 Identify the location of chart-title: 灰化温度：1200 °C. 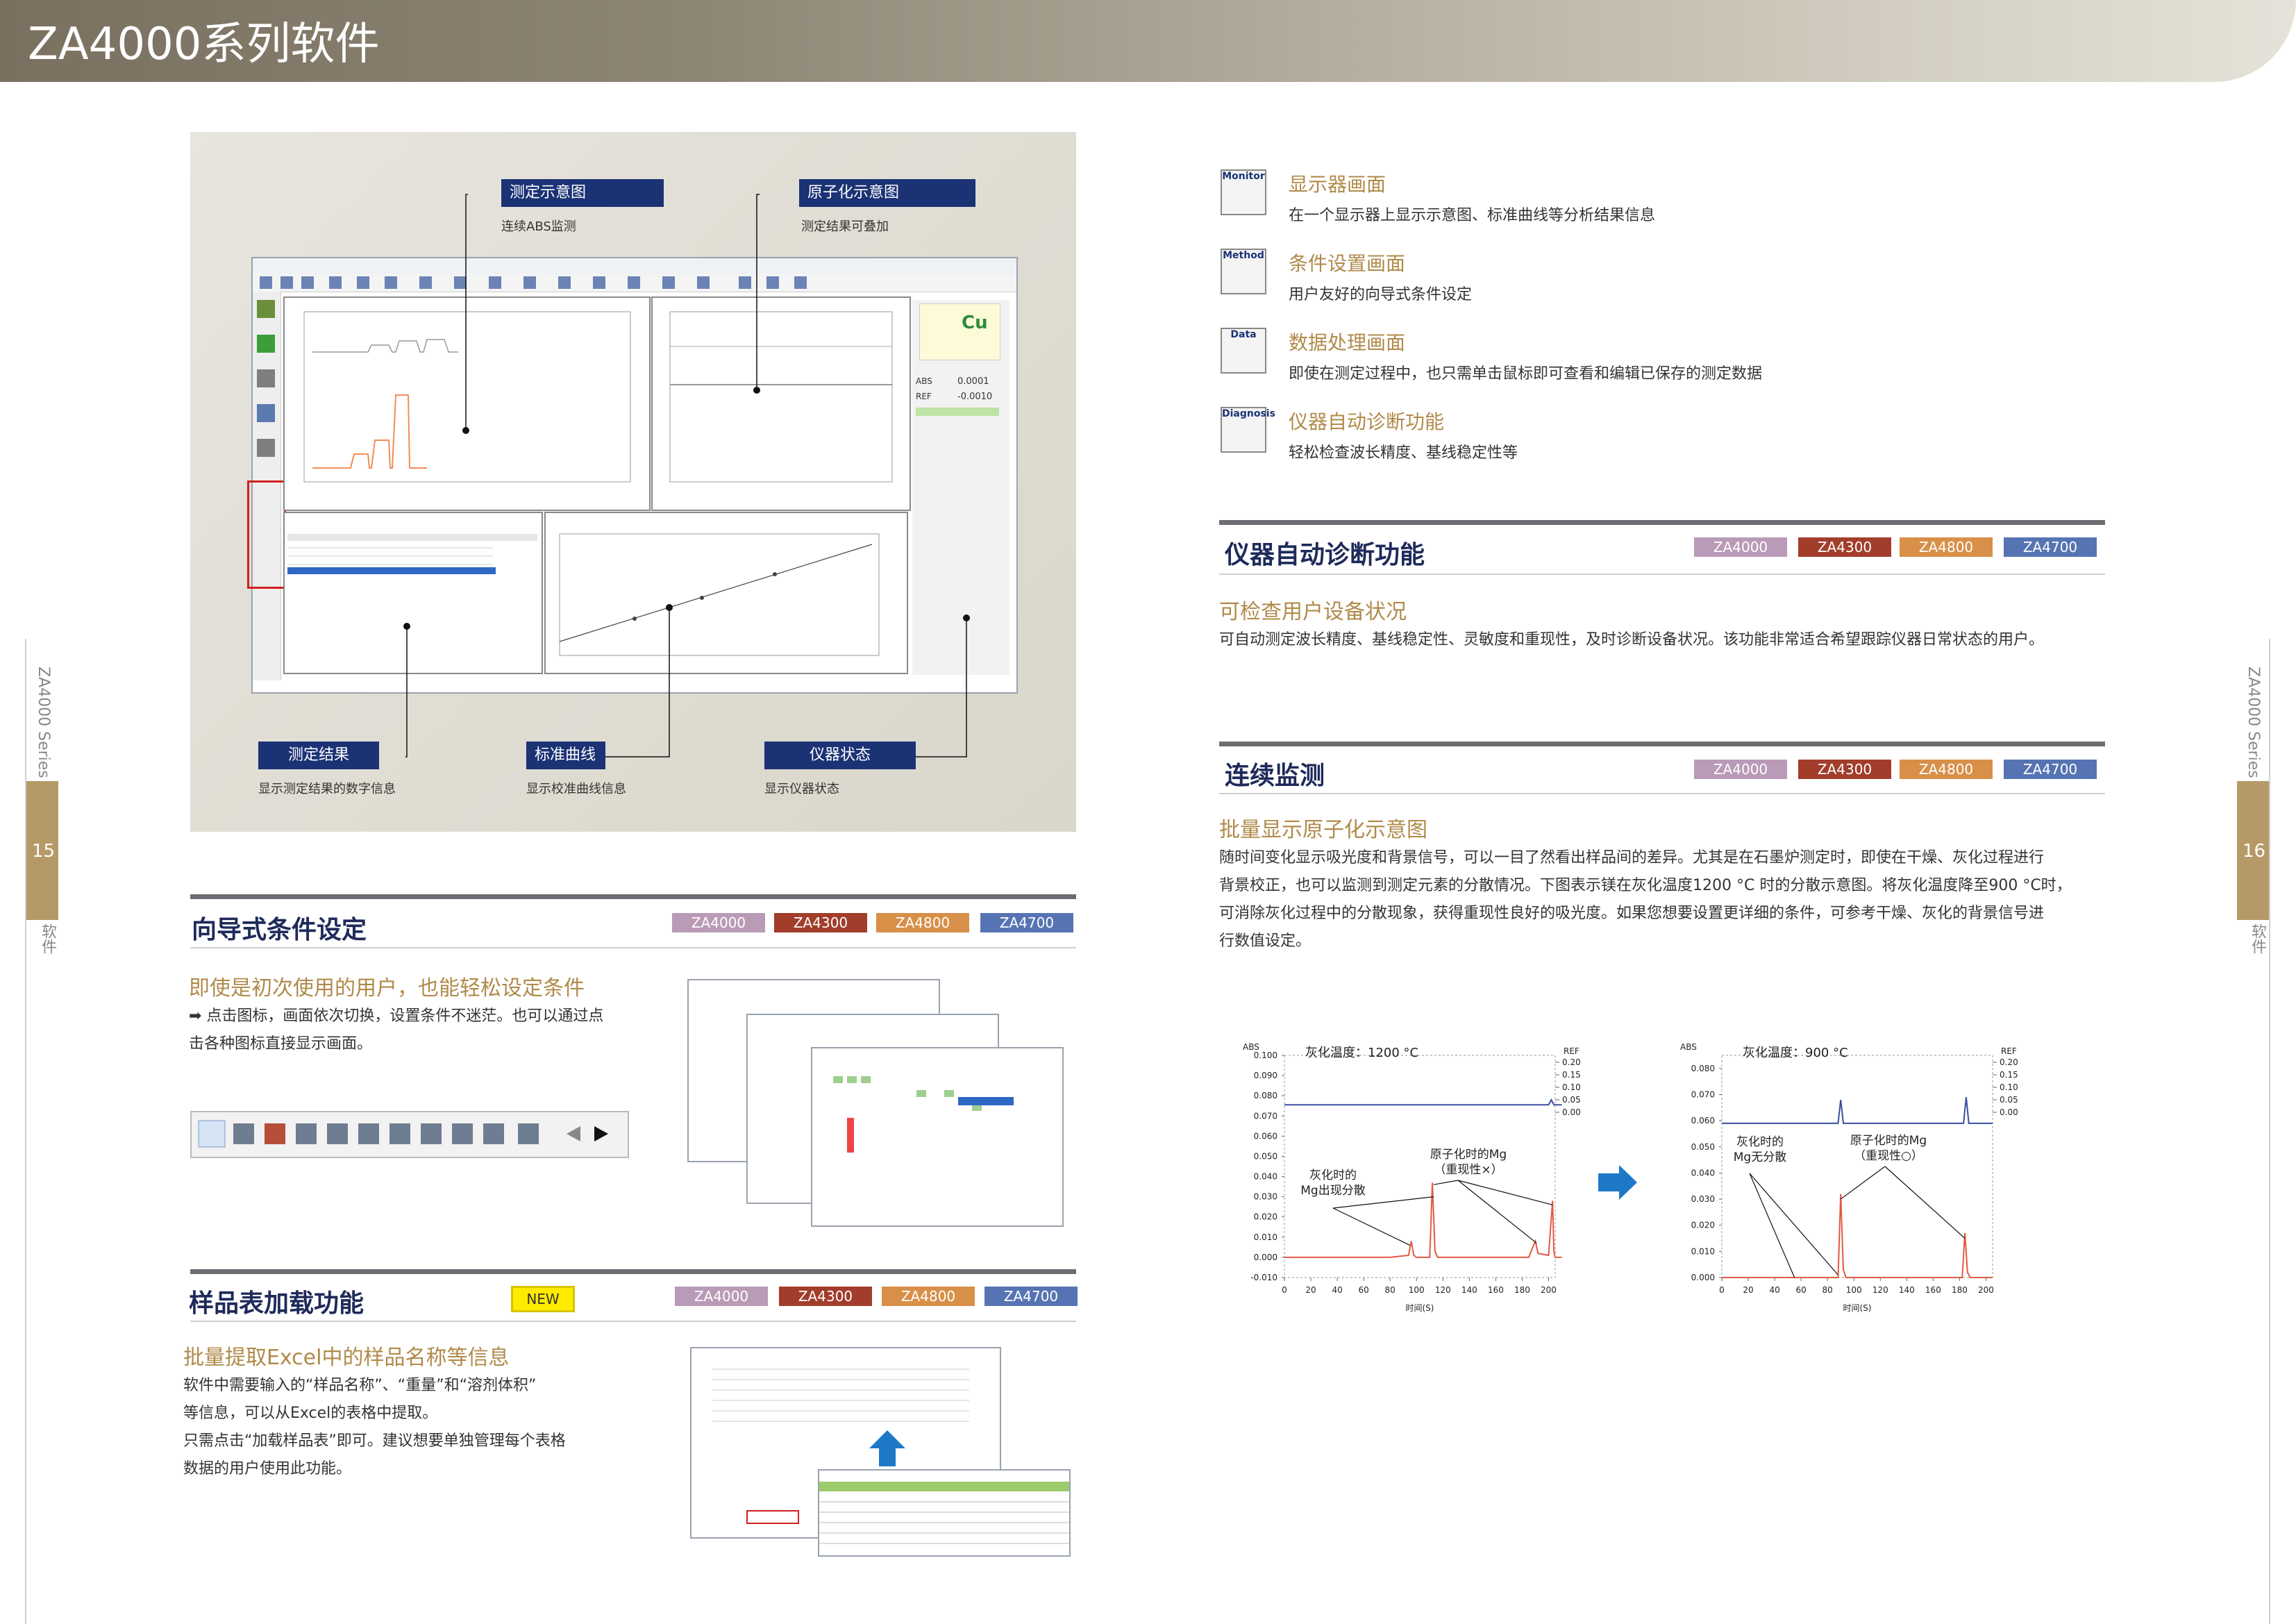
(1361, 1053).